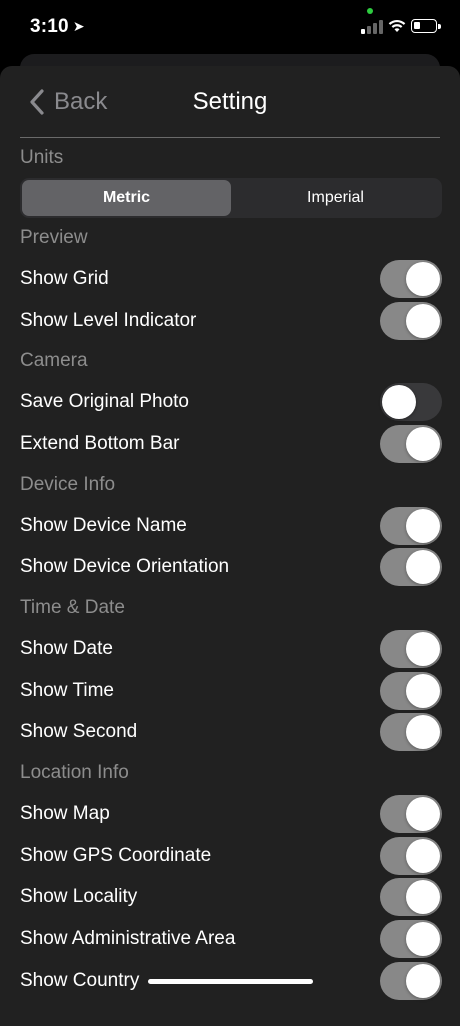 The height and width of the screenshot is (1026, 460). I want to click on units-segmented-control: Metric Imperial, so click(231, 198).